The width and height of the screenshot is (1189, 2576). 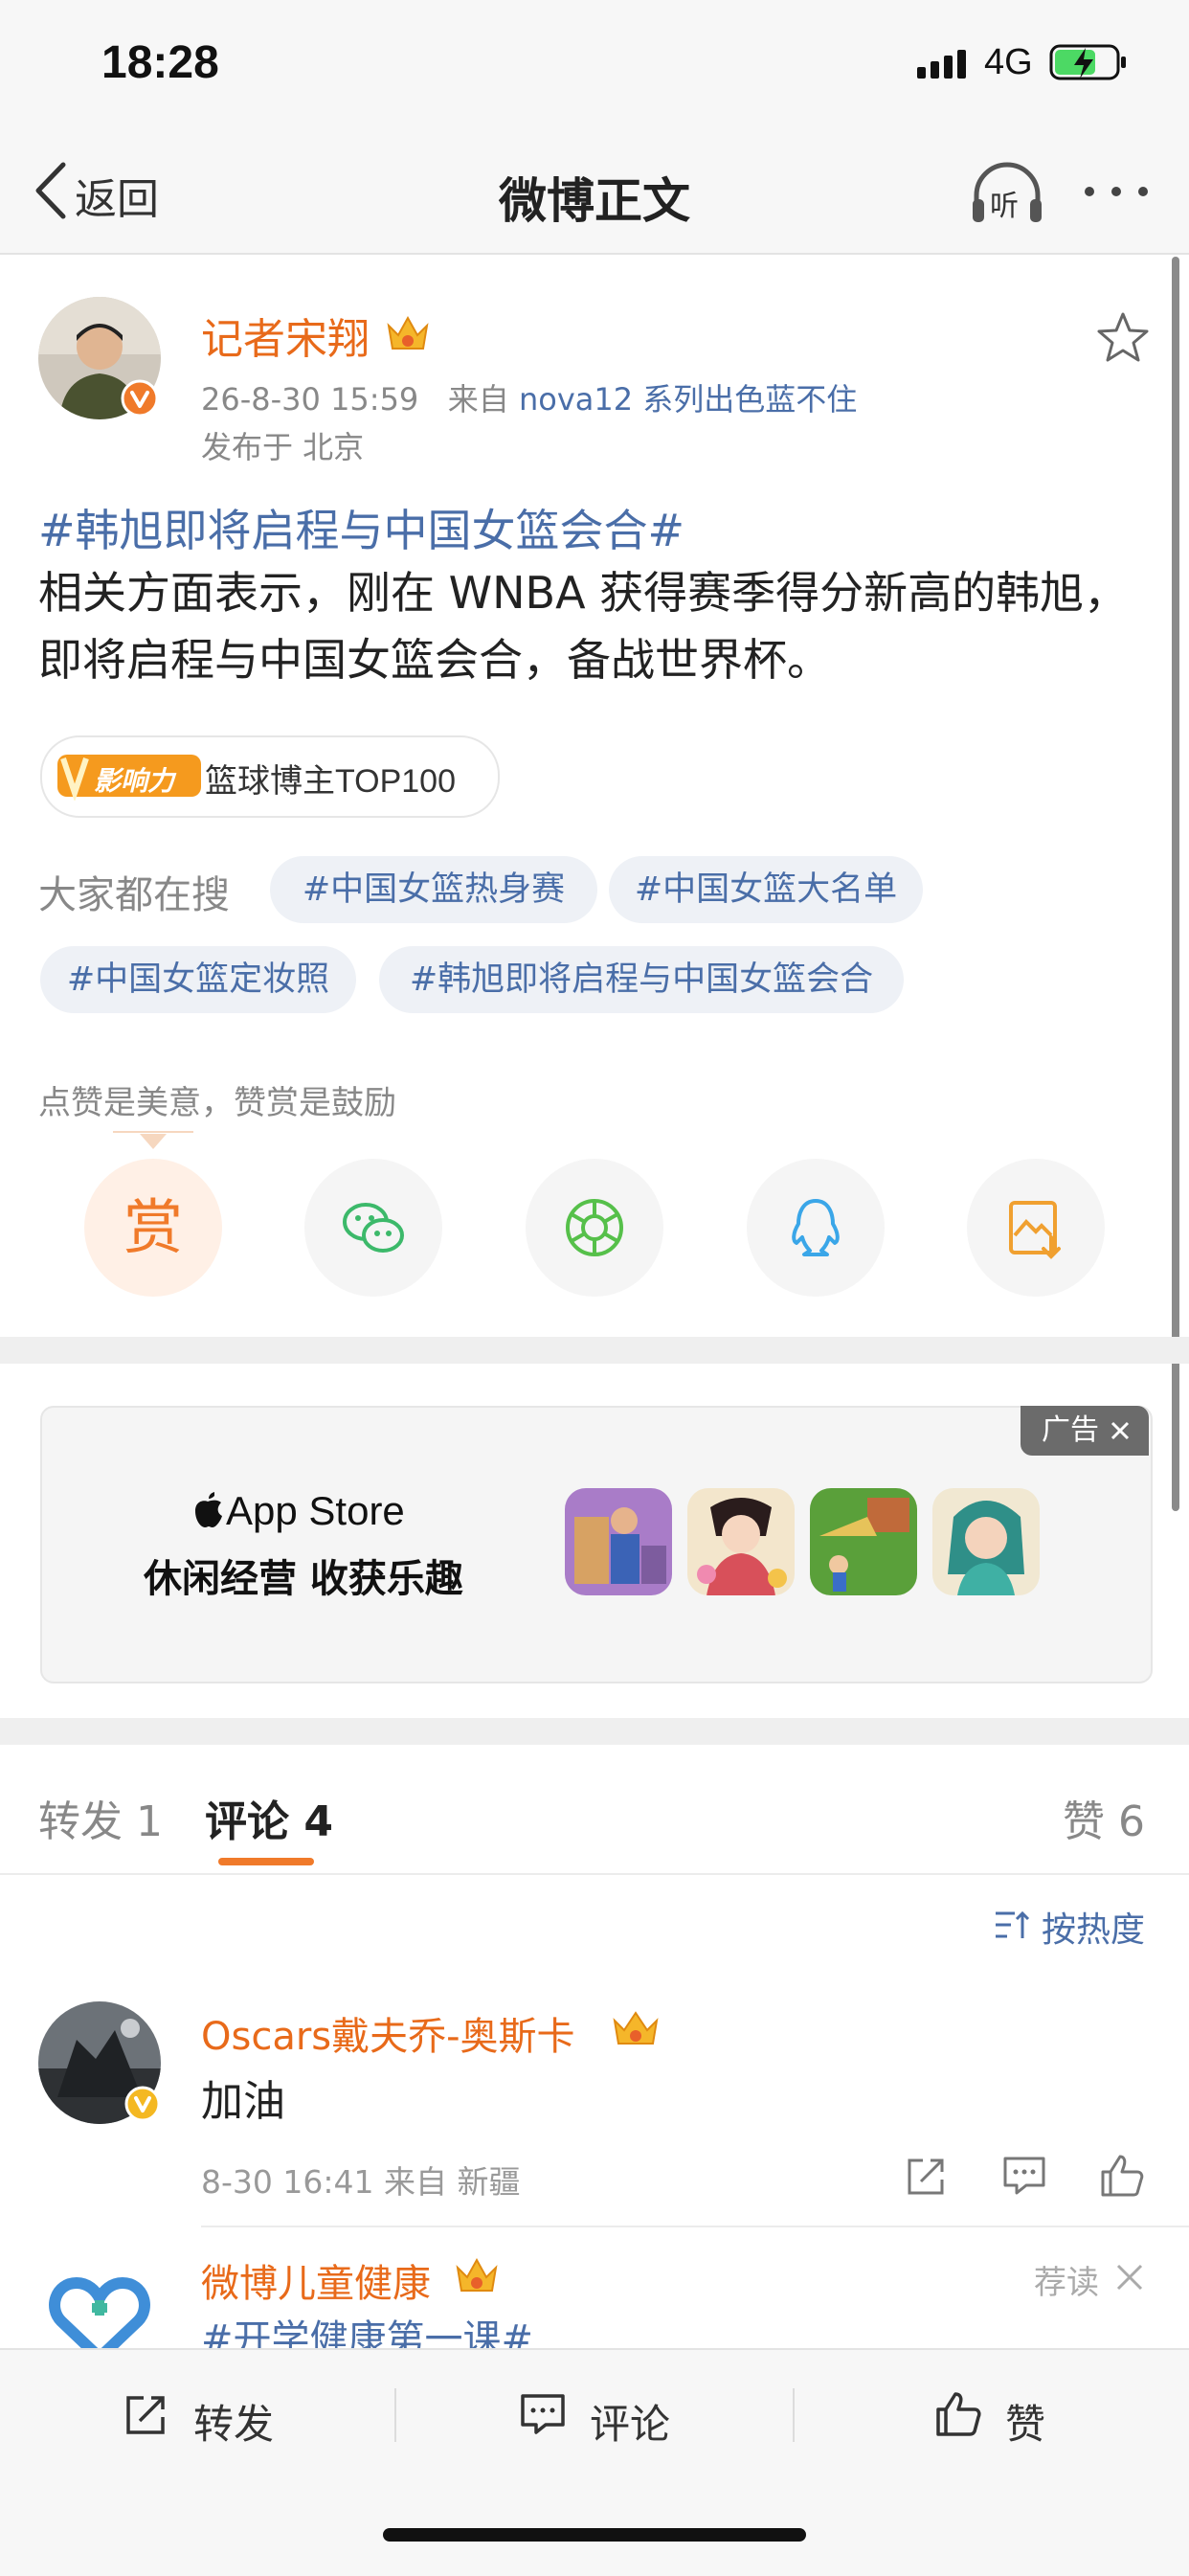 I want to click on reward-label: 赏, so click(x=153, y=1227).